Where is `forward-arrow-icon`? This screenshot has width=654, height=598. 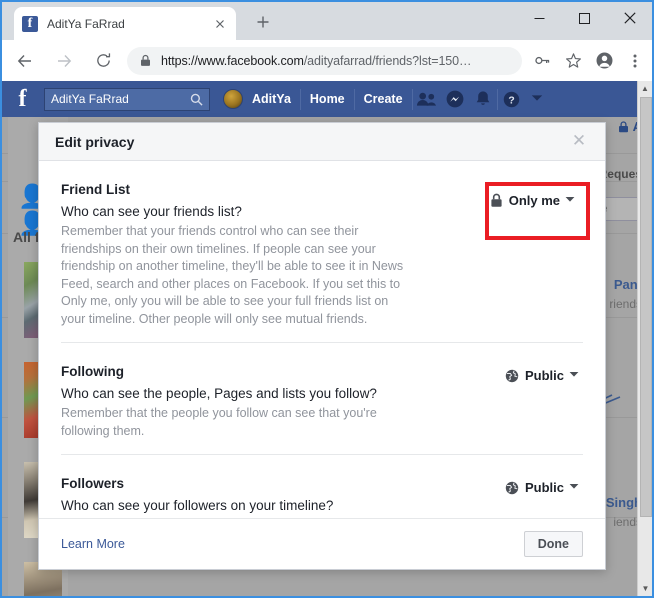 forward-arrow-icon is located at coordinates (64, 61).